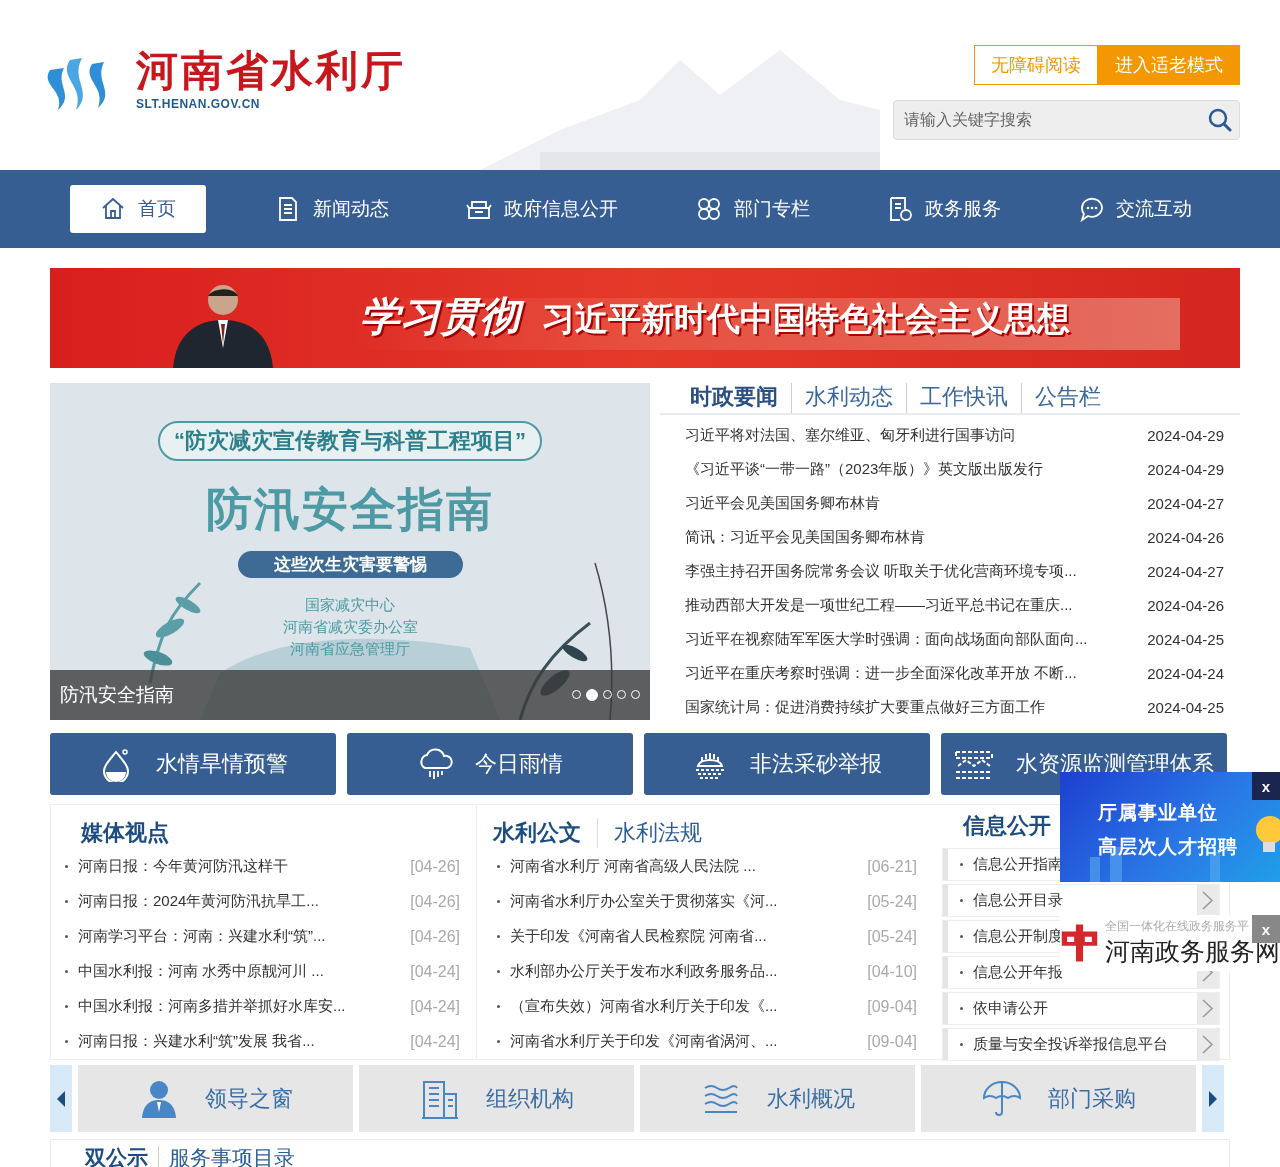  Describe the element at coordinates (1158, 813) in the screenshot. I see `ad-text: 厅属事业单位` at that location.